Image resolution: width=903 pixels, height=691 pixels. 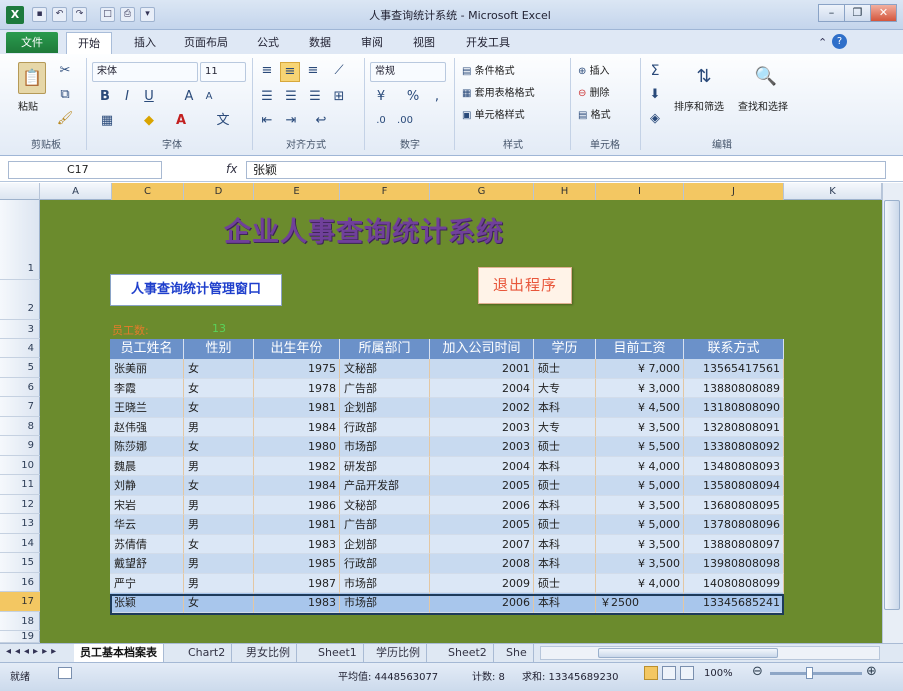 What do you see at coordinates (655, 95) in the screenshot?
I see `fill-icon: ⬇` at bounding box center [655, 95].